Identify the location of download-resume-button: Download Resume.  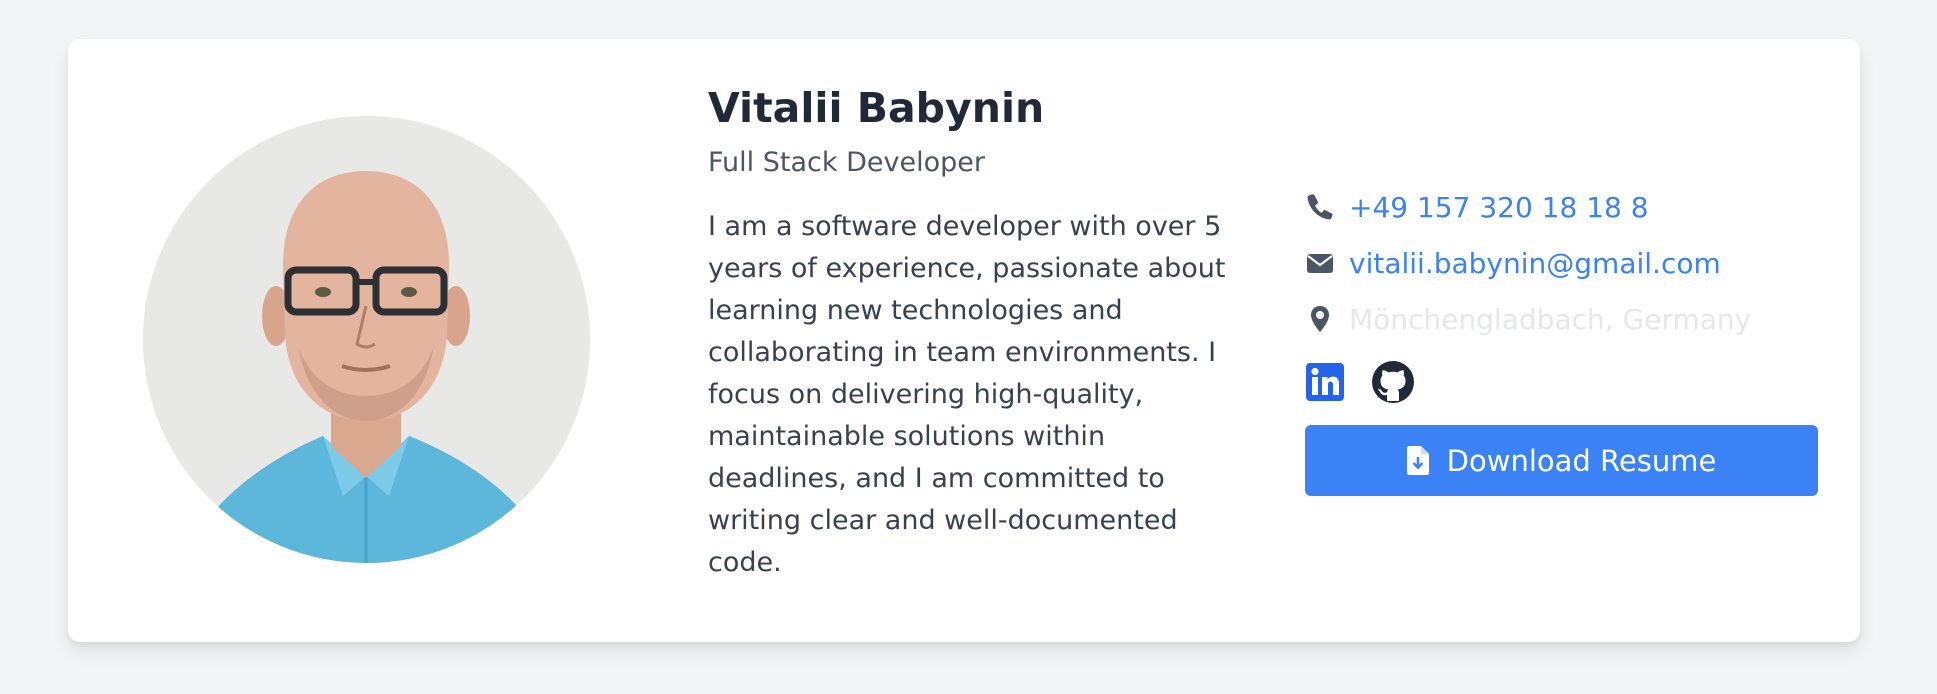
(1561, 460).